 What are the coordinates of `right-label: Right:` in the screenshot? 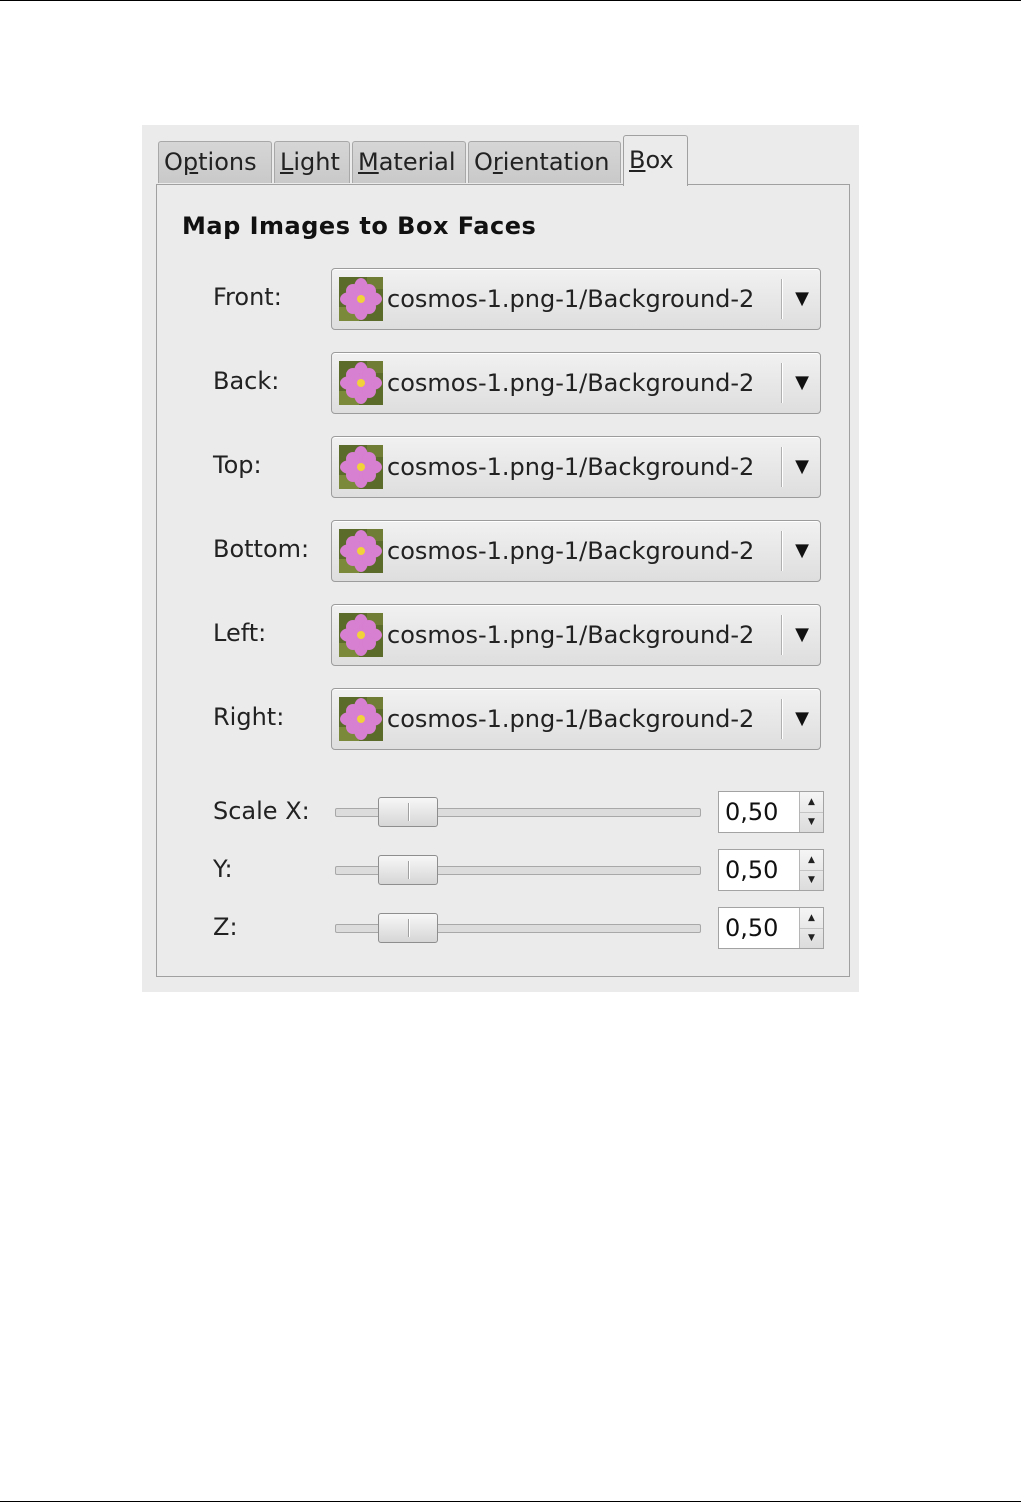 It's located at (249, 717).